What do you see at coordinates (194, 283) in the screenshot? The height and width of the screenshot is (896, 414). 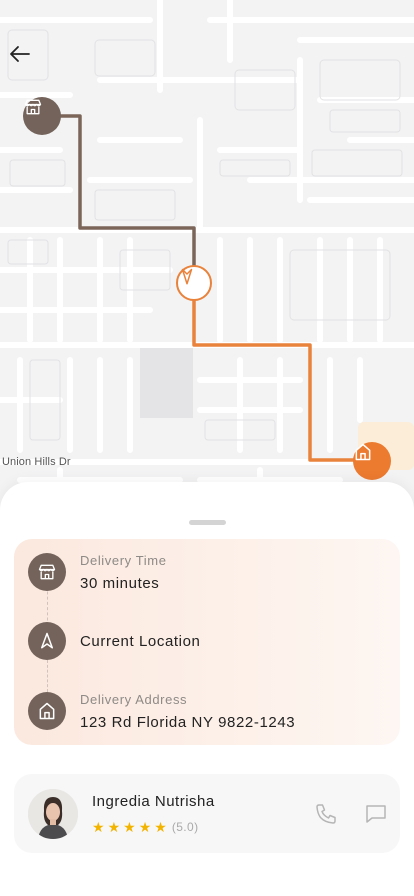 I see `courier-location-marker` at bounding box center [194, 283].